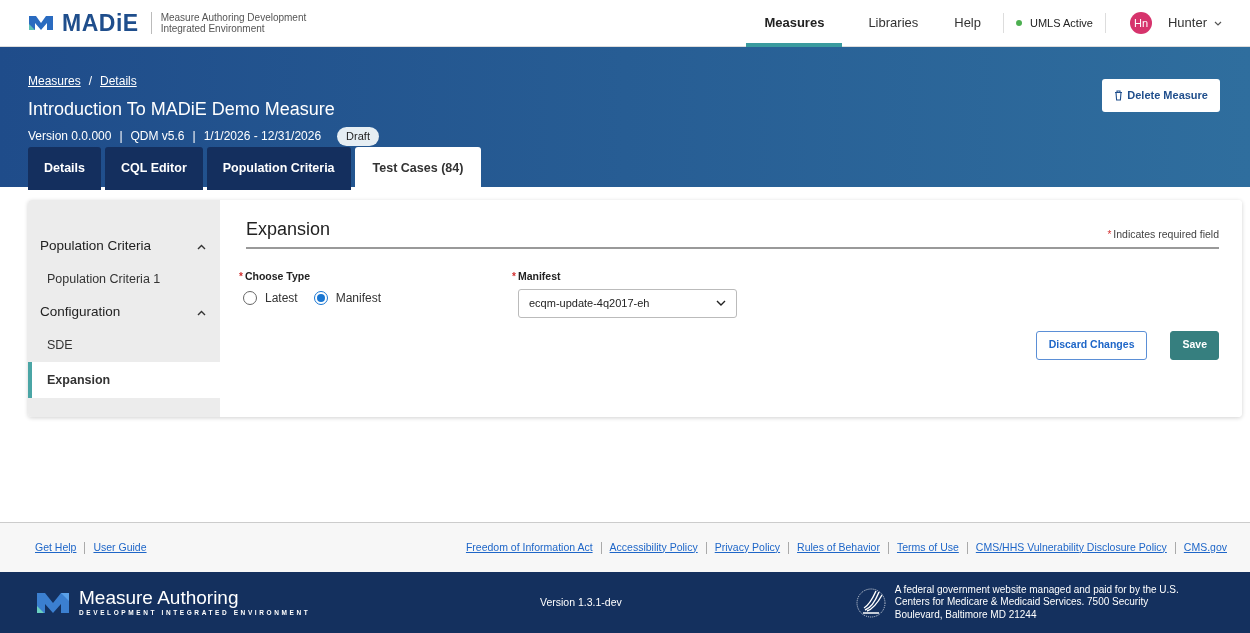 This screenshot has width=1250, height=633. I want to click on sidebar-item: SDE, so click(124, 345).